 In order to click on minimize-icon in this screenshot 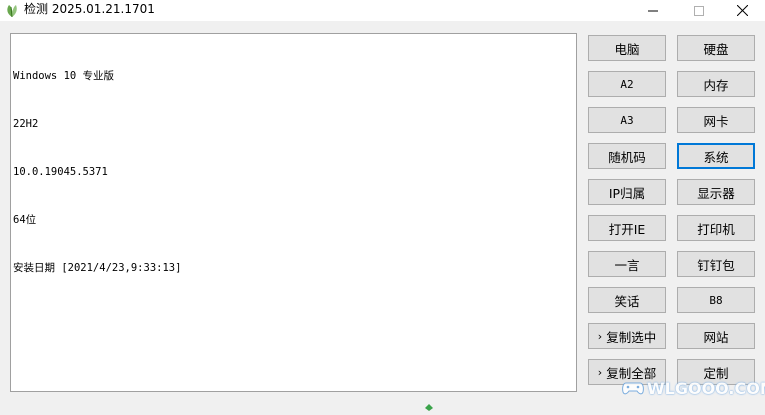, I will do `click(653, 10)`.